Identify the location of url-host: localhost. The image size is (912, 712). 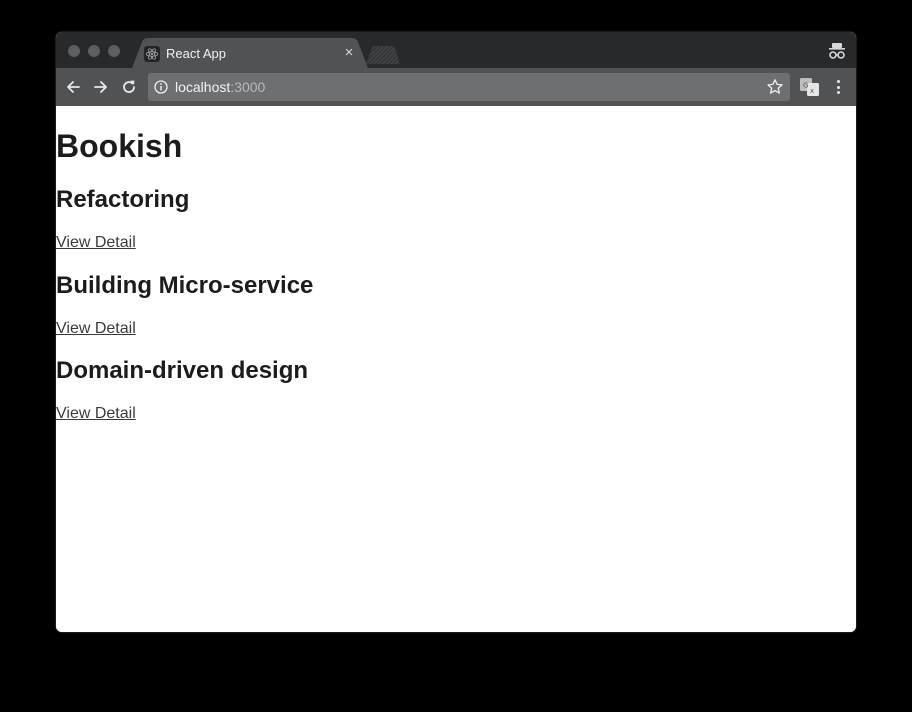
(203, 87).